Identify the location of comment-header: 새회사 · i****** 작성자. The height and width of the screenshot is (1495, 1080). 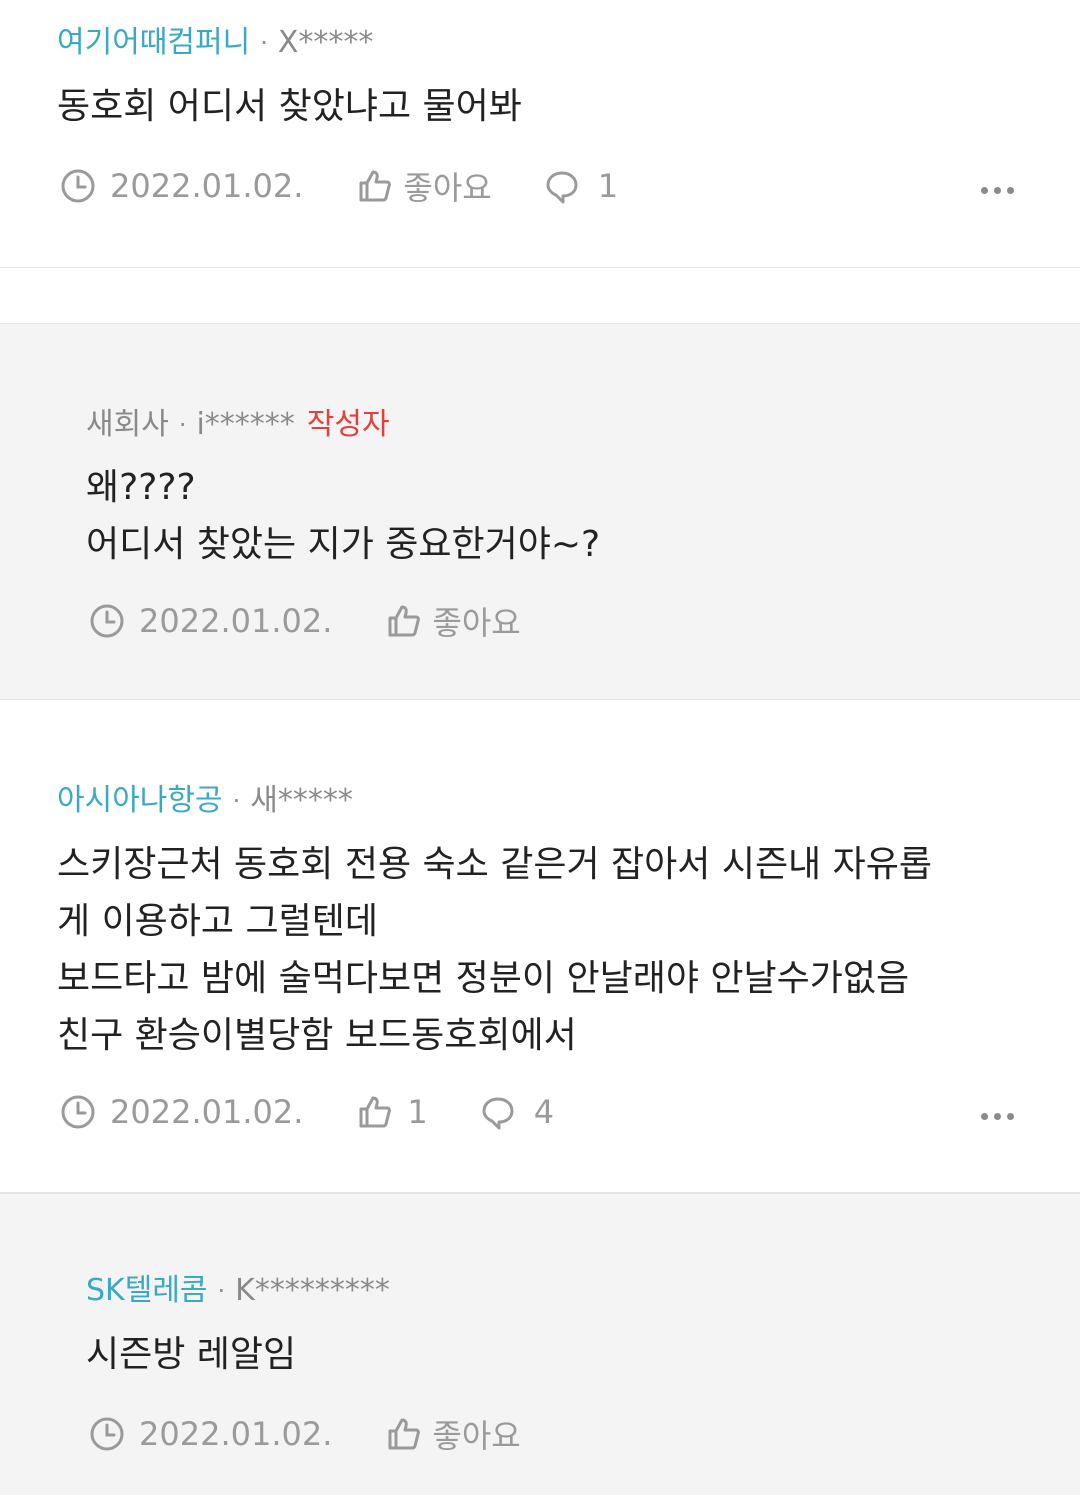
(238, 425).